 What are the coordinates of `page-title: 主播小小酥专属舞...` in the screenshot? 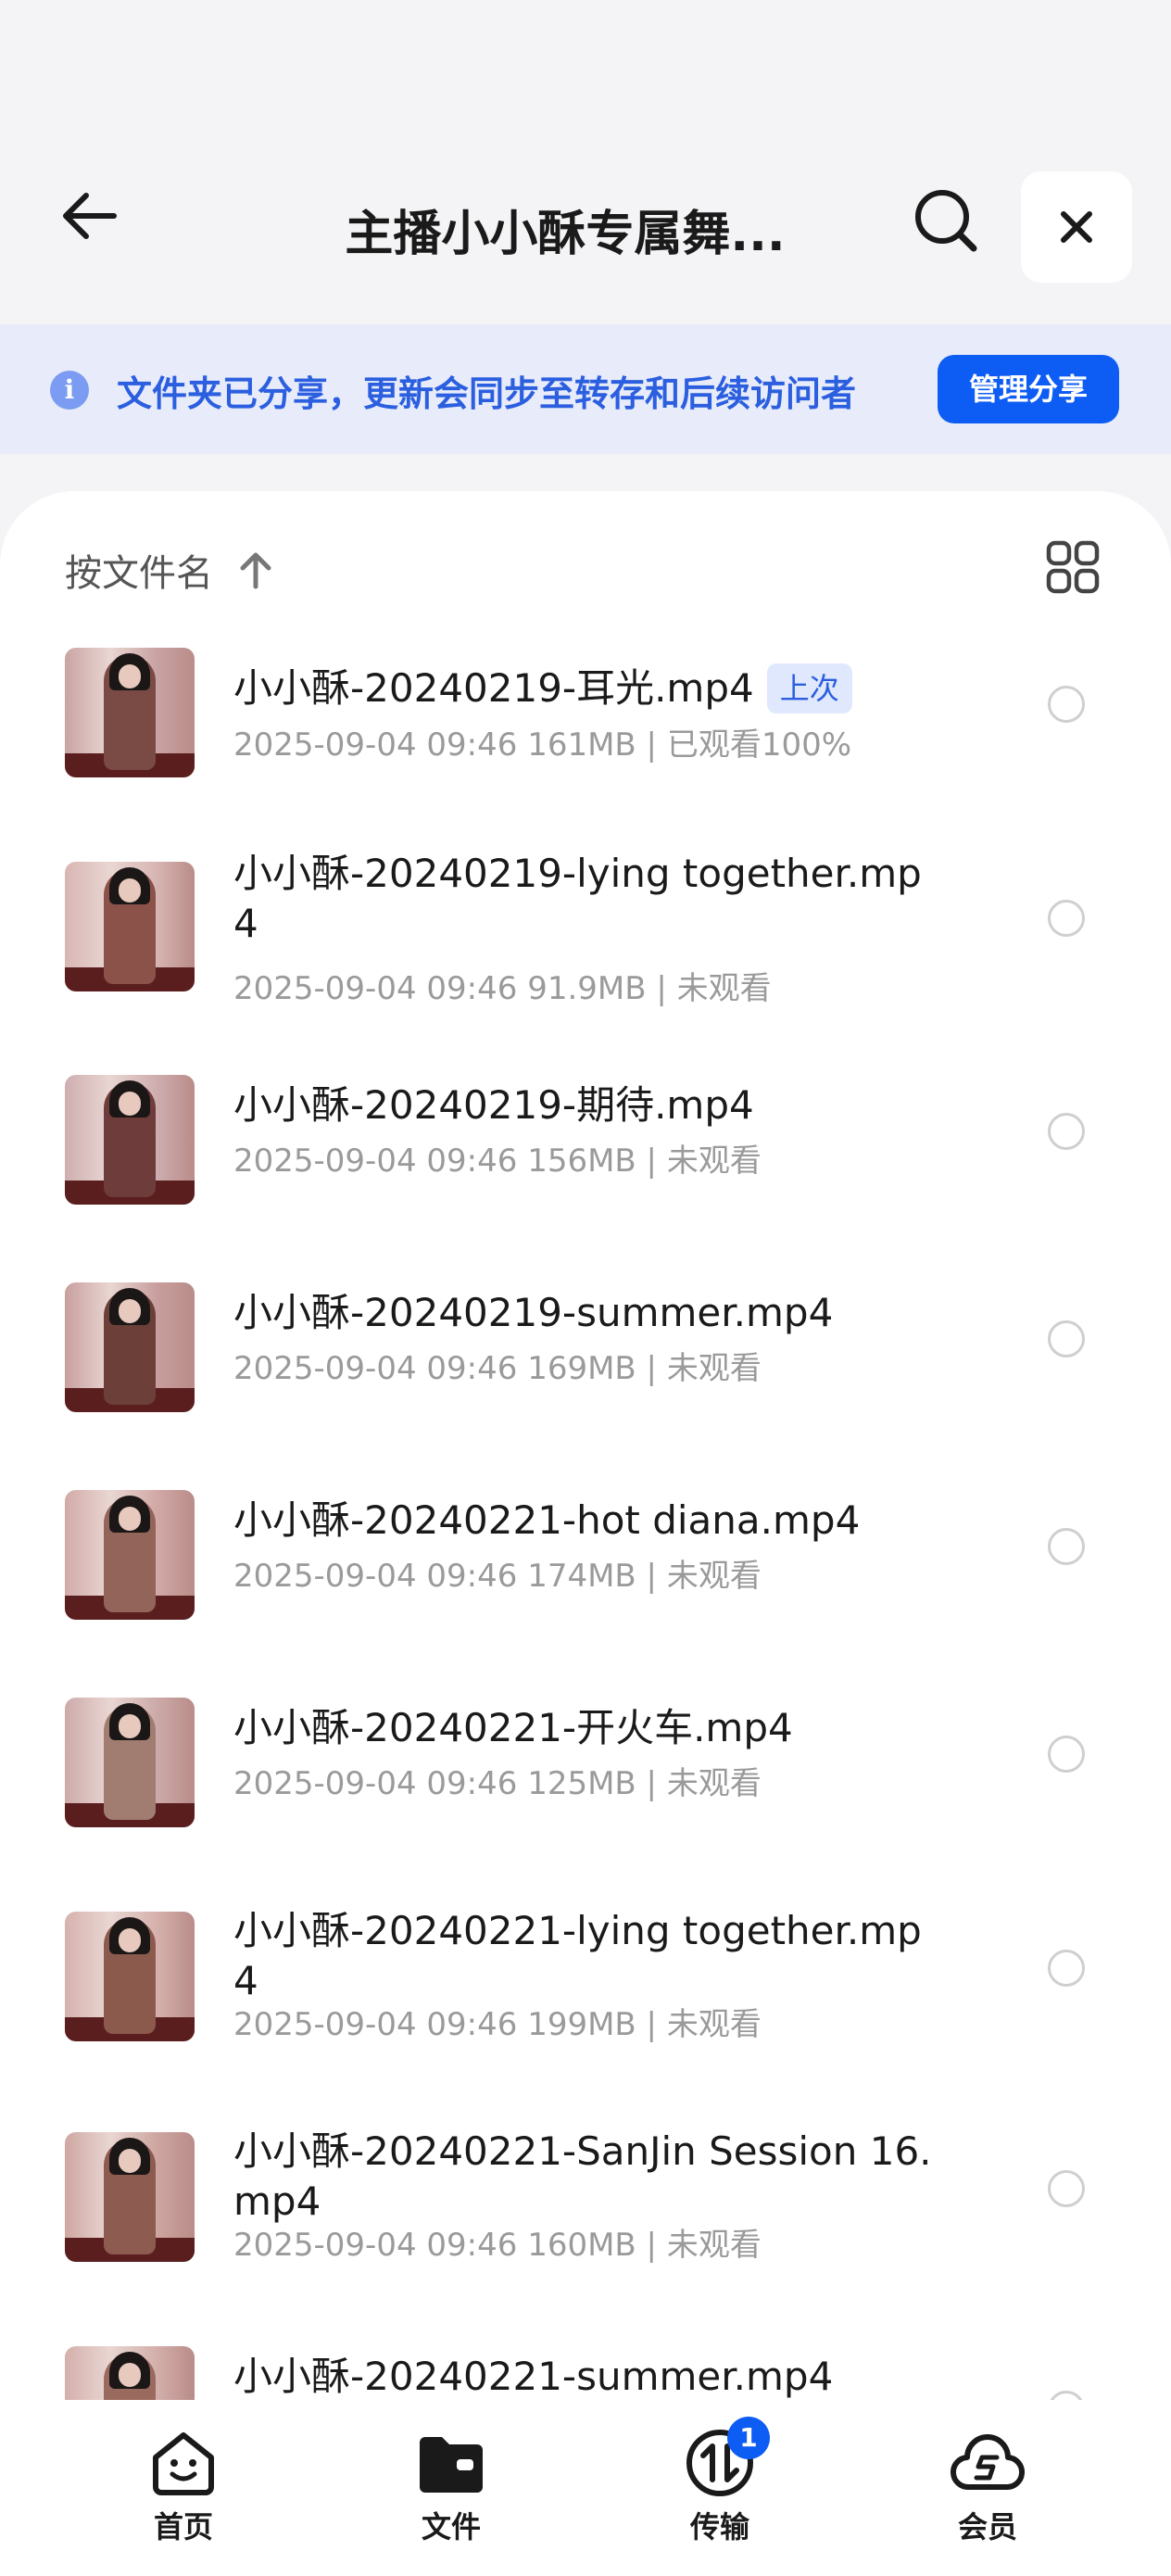 It's located at (565, 234).